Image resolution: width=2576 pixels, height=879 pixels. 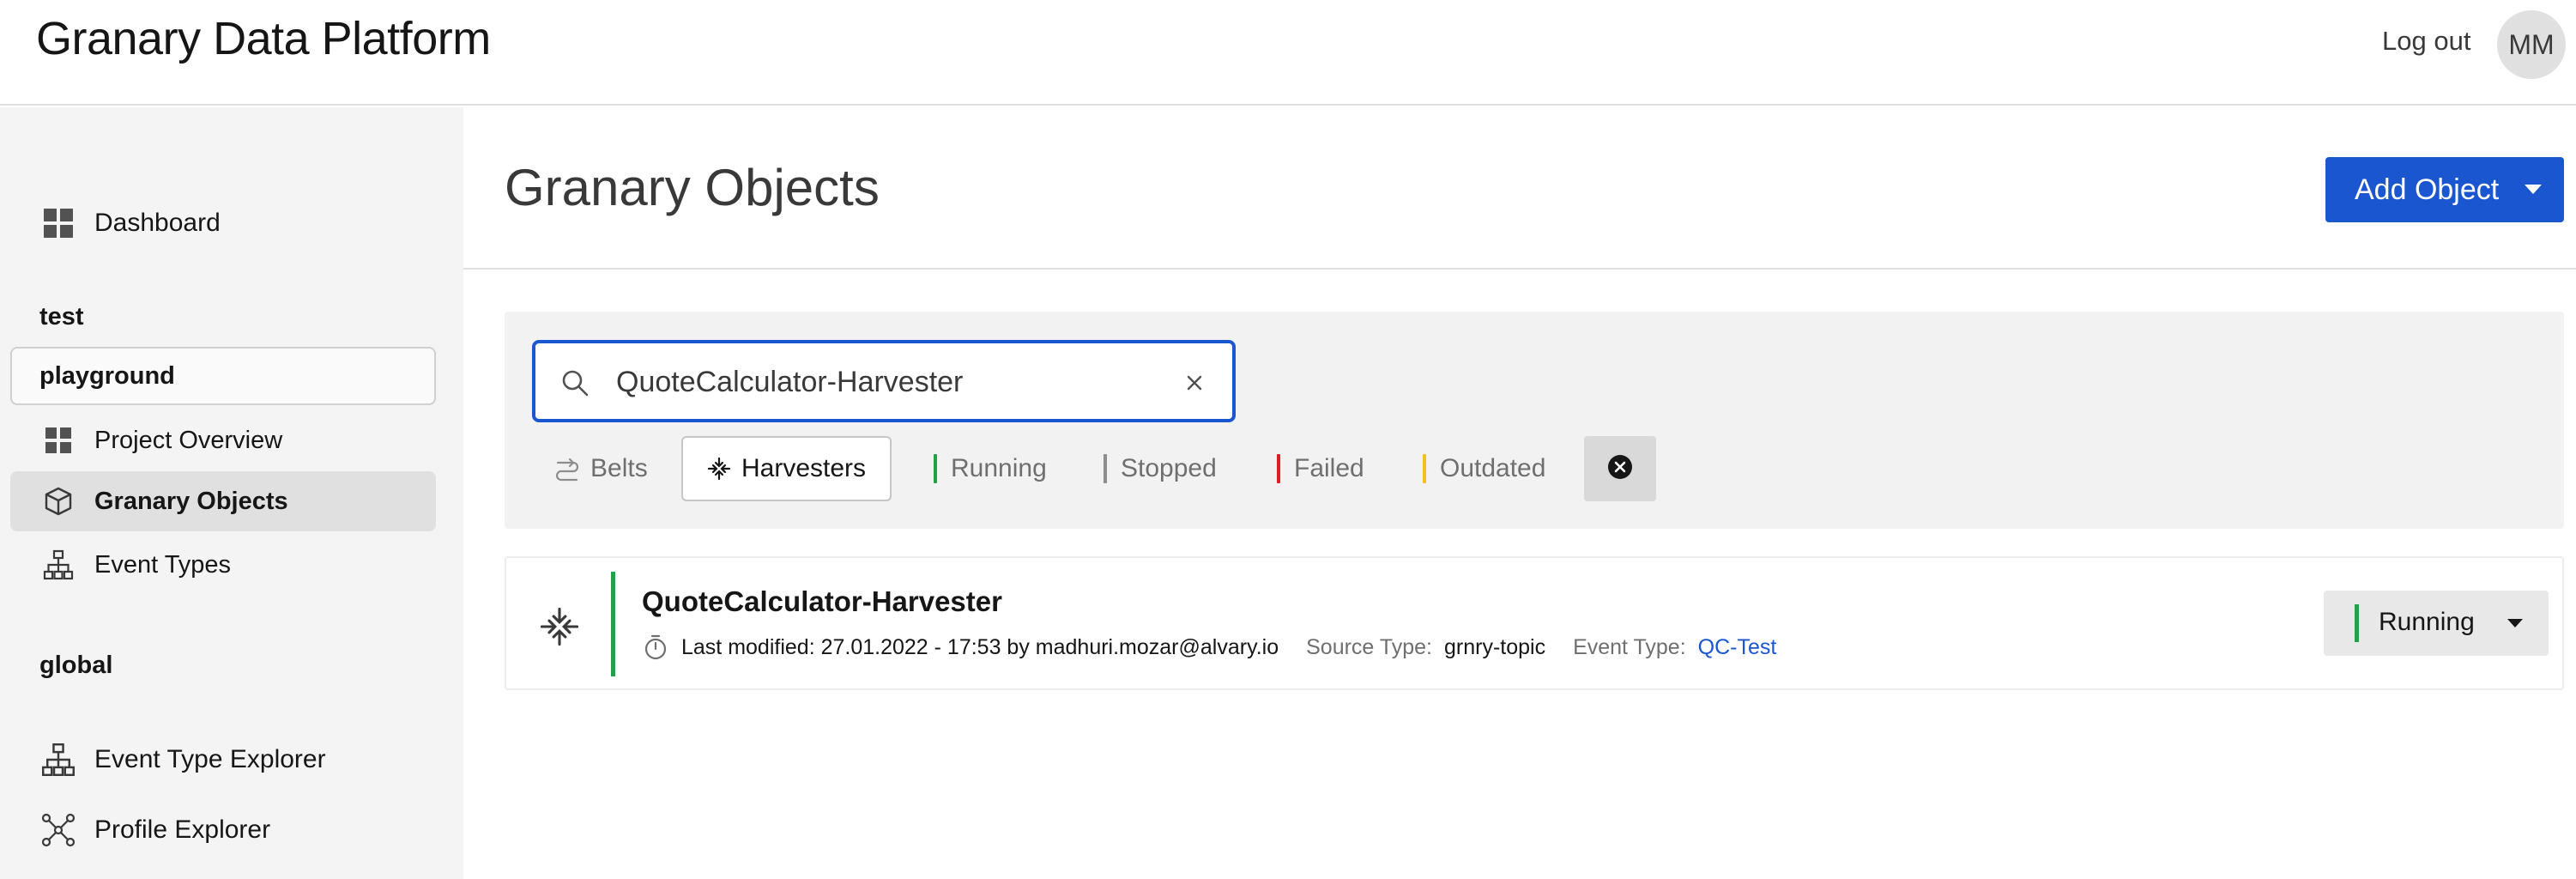 What do you see at coordinates (1288, 53) in the screenshot?
I see `top-header: Granary Data Platform Log out MM` at bounding box center [1288, 53].